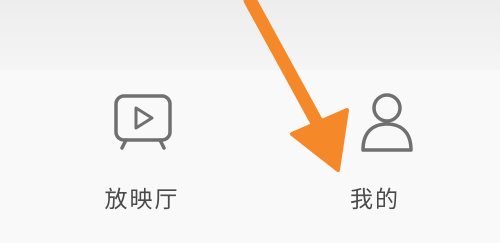 The image size is (500, 243). Describe the element at coordinates (387, 122) in the screenshot. I see `person-icon` at that location.